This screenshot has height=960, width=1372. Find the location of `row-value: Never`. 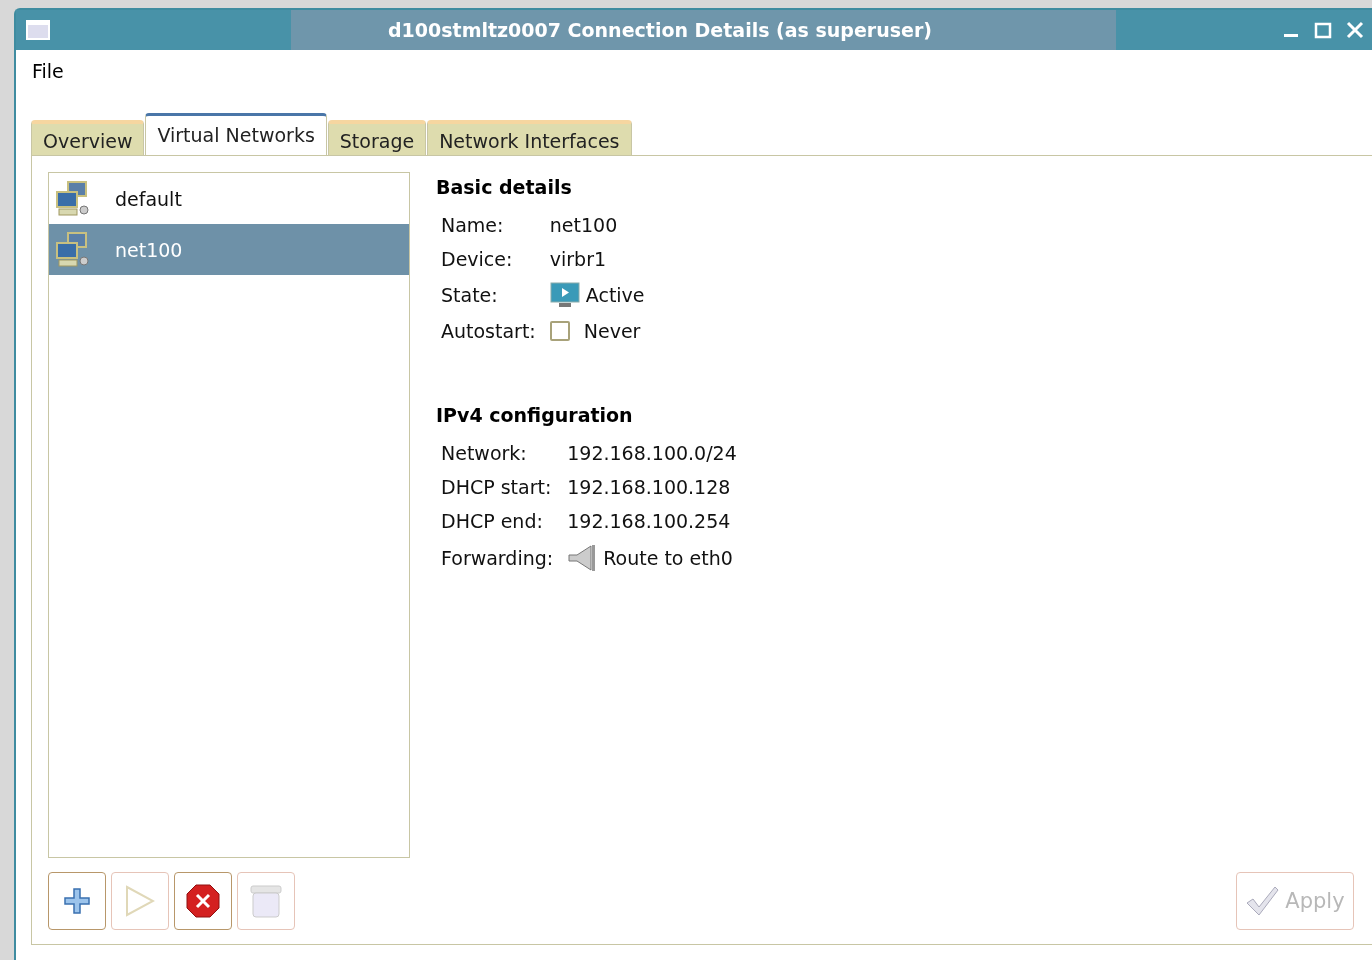

row-value: Never is located at coordinates (612, 331).